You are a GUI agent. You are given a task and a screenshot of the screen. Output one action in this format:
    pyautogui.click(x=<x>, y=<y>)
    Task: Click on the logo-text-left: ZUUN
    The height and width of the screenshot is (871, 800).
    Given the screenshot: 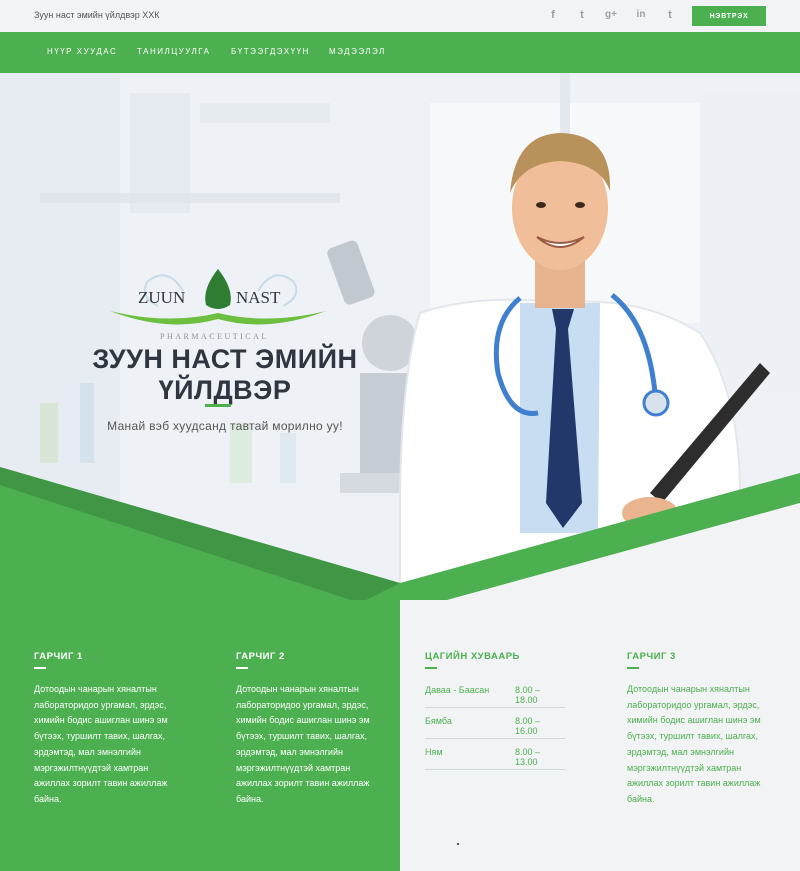 What is the action you would take?
    pyautogui.click(x=161, y=297)
    